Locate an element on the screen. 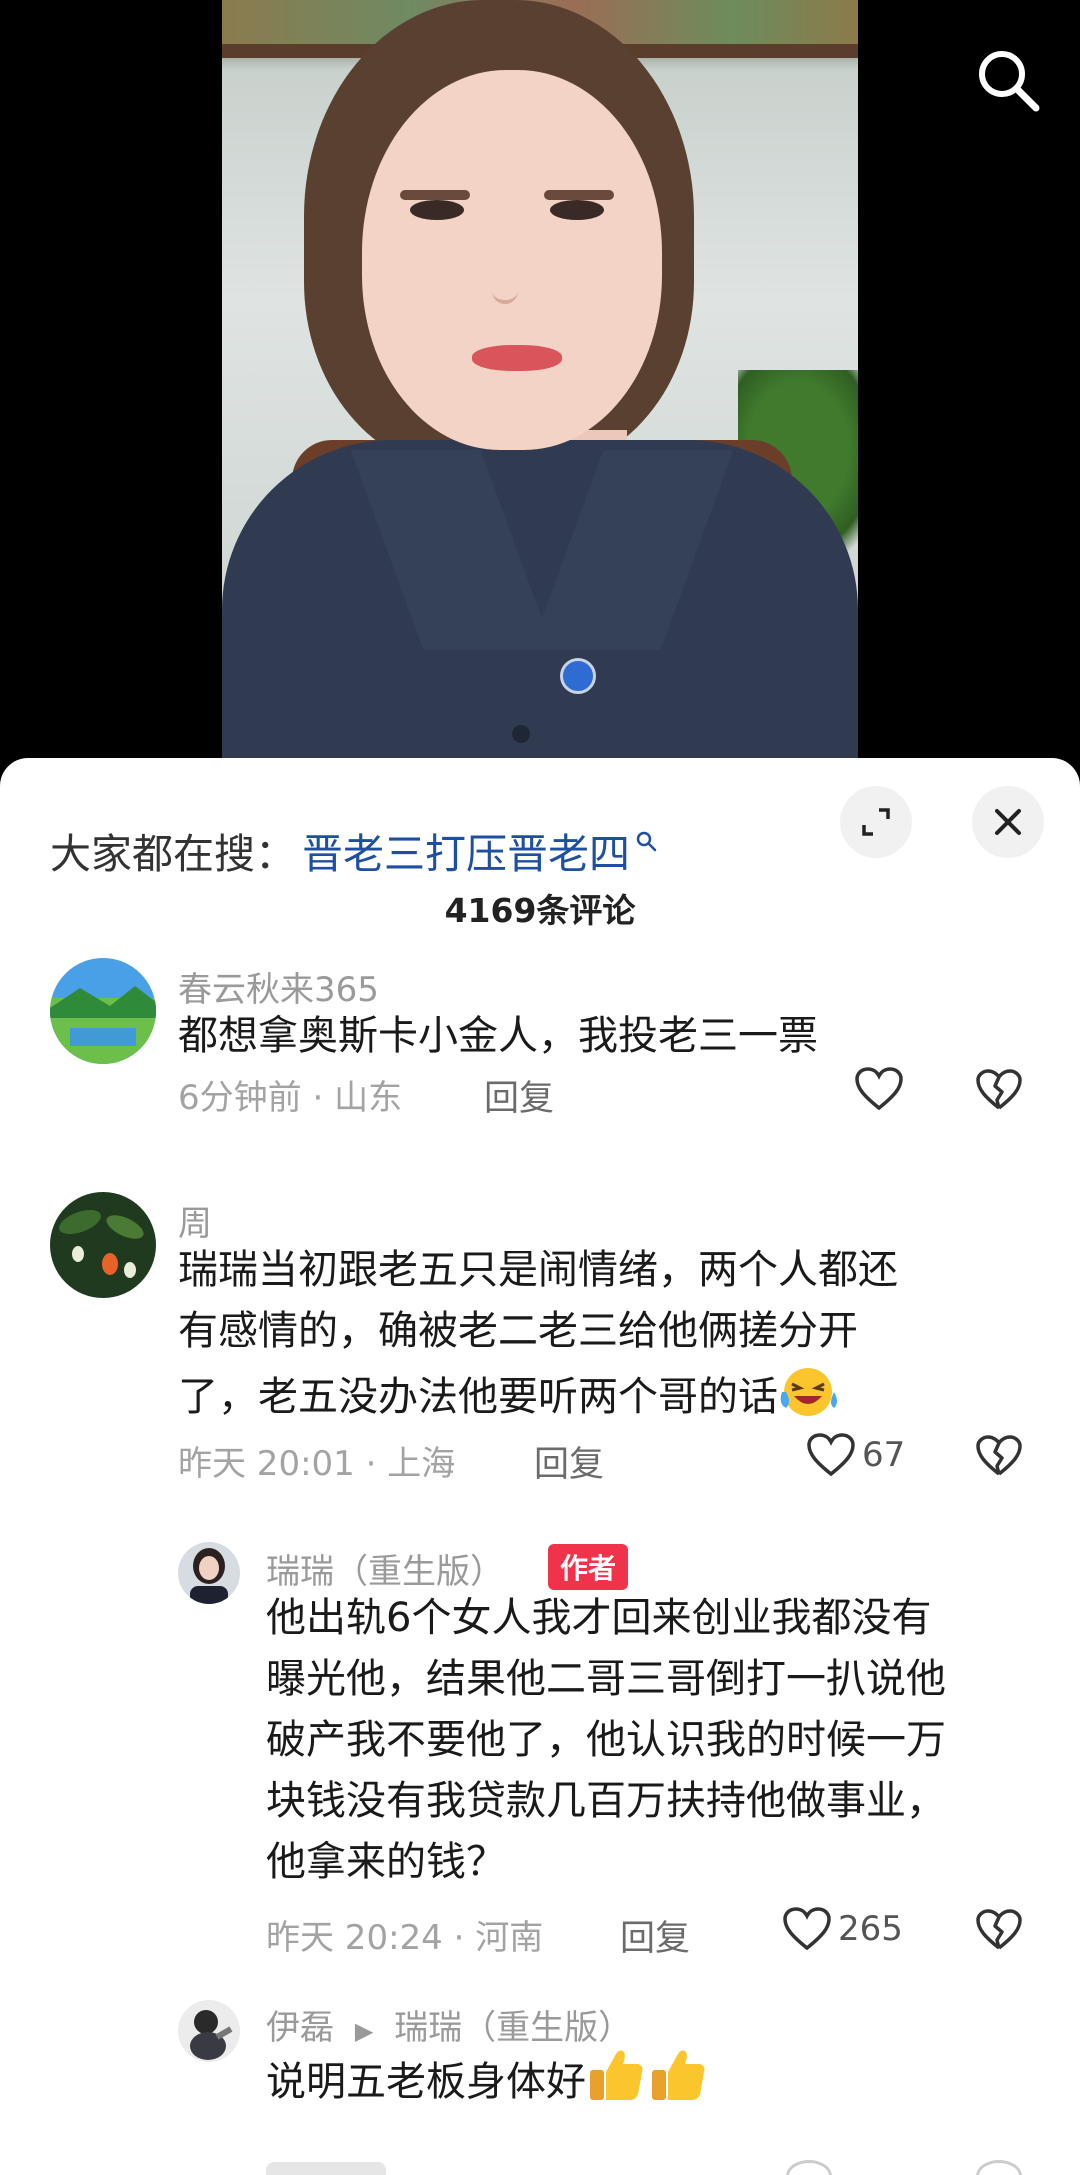  search-icon is located at coordinates (1009, 81).